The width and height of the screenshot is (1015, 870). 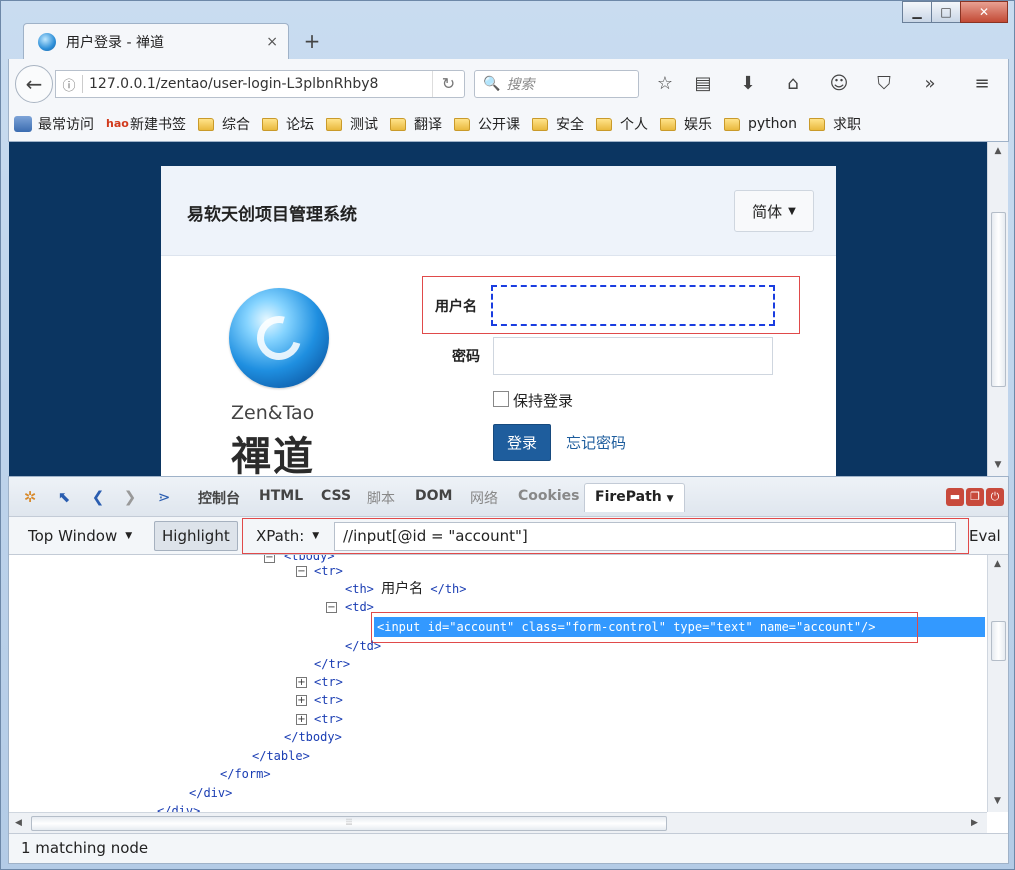 What do you see at coordinates (917, 12) in the screenshot?
I see `minimize-button: ▁` at bounding box center [917, 12].